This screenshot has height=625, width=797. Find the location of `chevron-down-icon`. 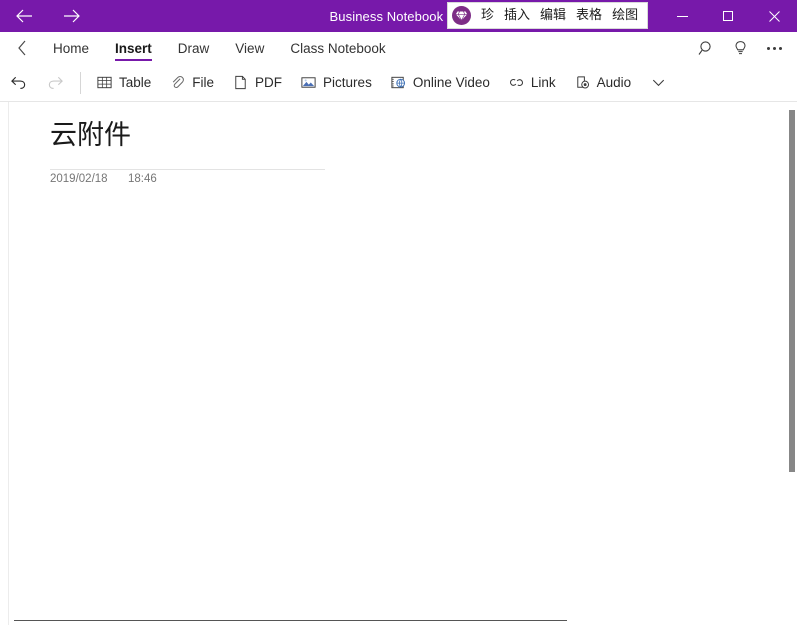

chevron-down-icon is located at coordinates (659, 83).